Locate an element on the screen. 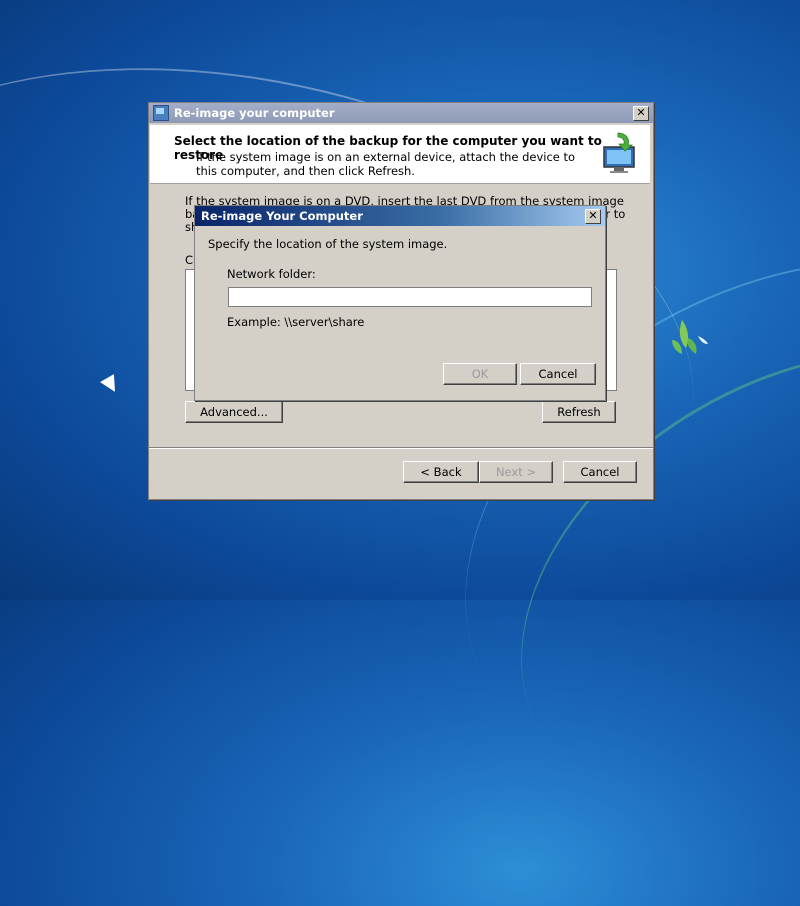  network-folder-input is located at coordinates (410, 297).